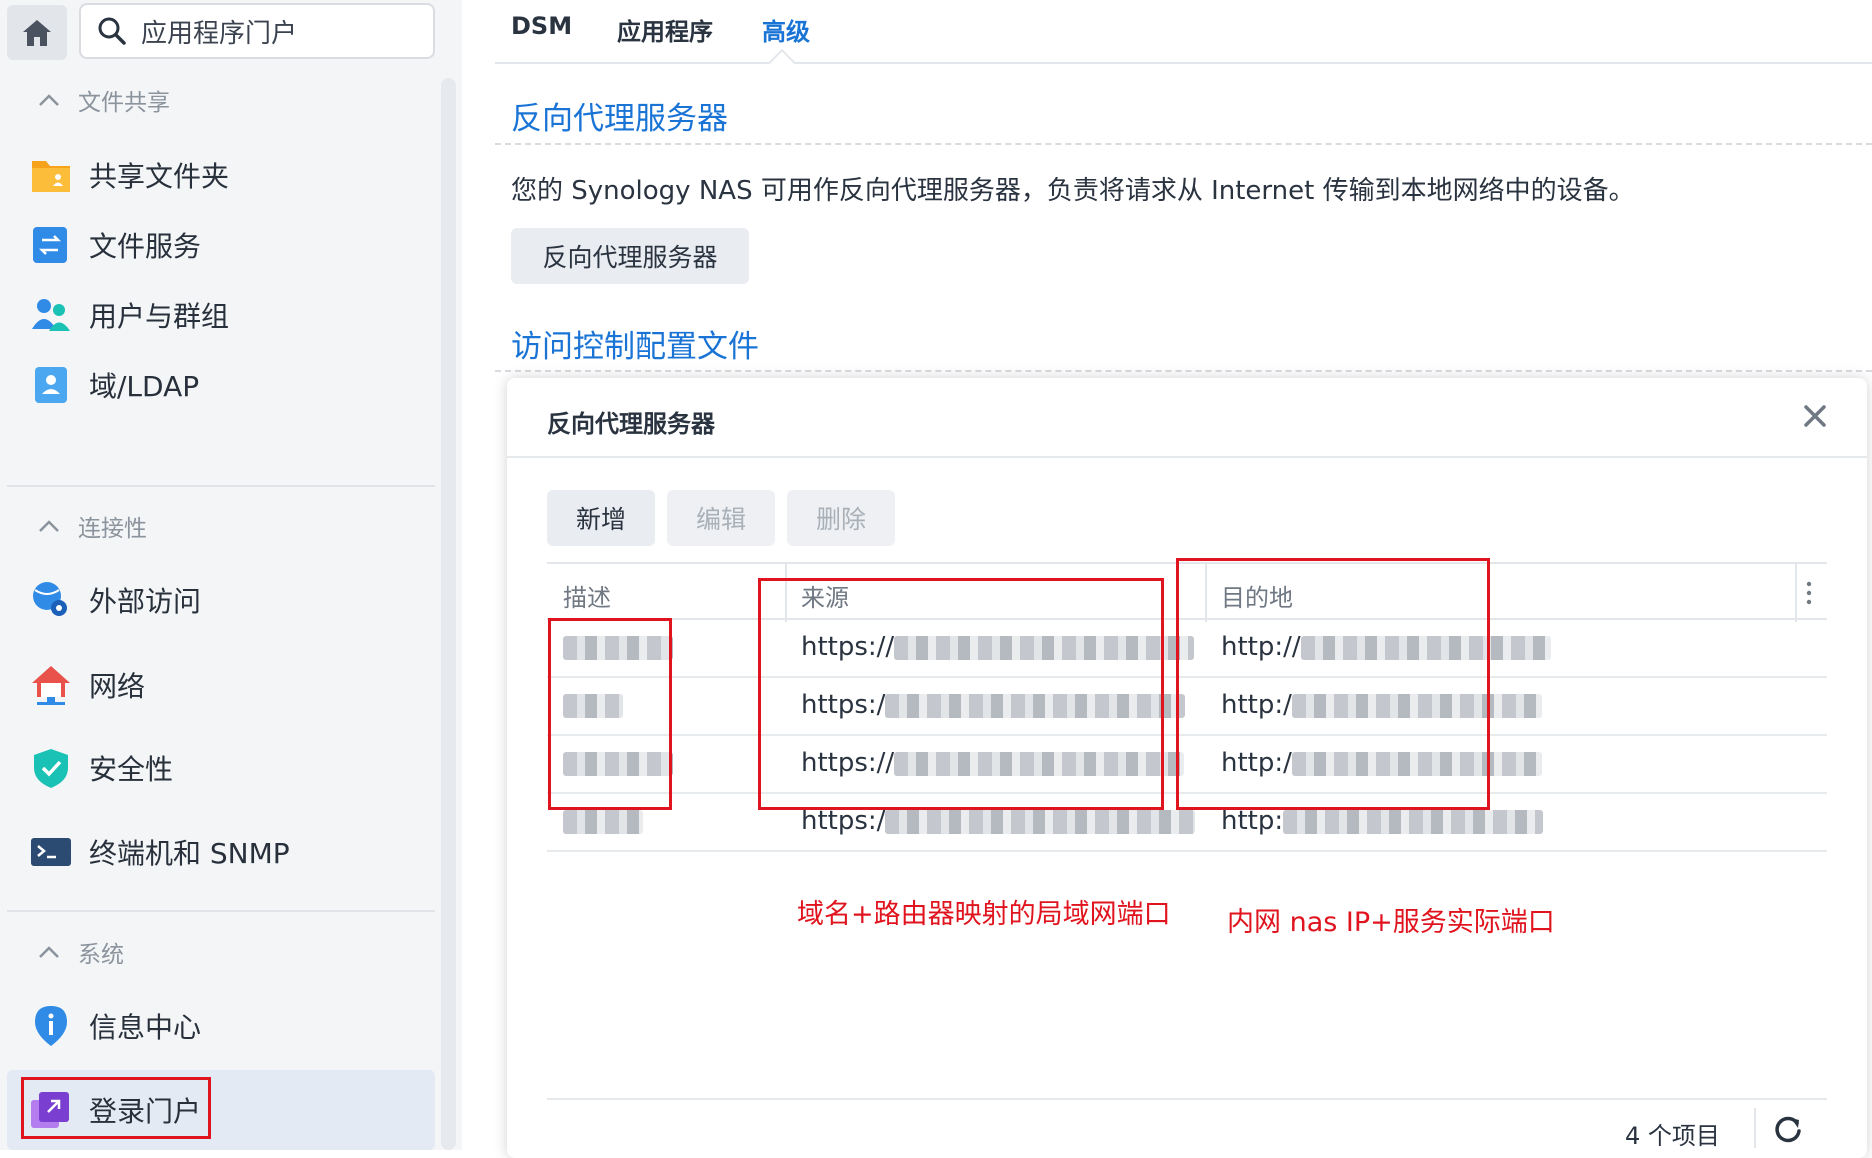 The width and height of the screenshot is (1872, 1158). What do you see at coordinates (1788, 1129) in the screenshot?
I see `refresh-icon` at bounding box center [1788, 1129].